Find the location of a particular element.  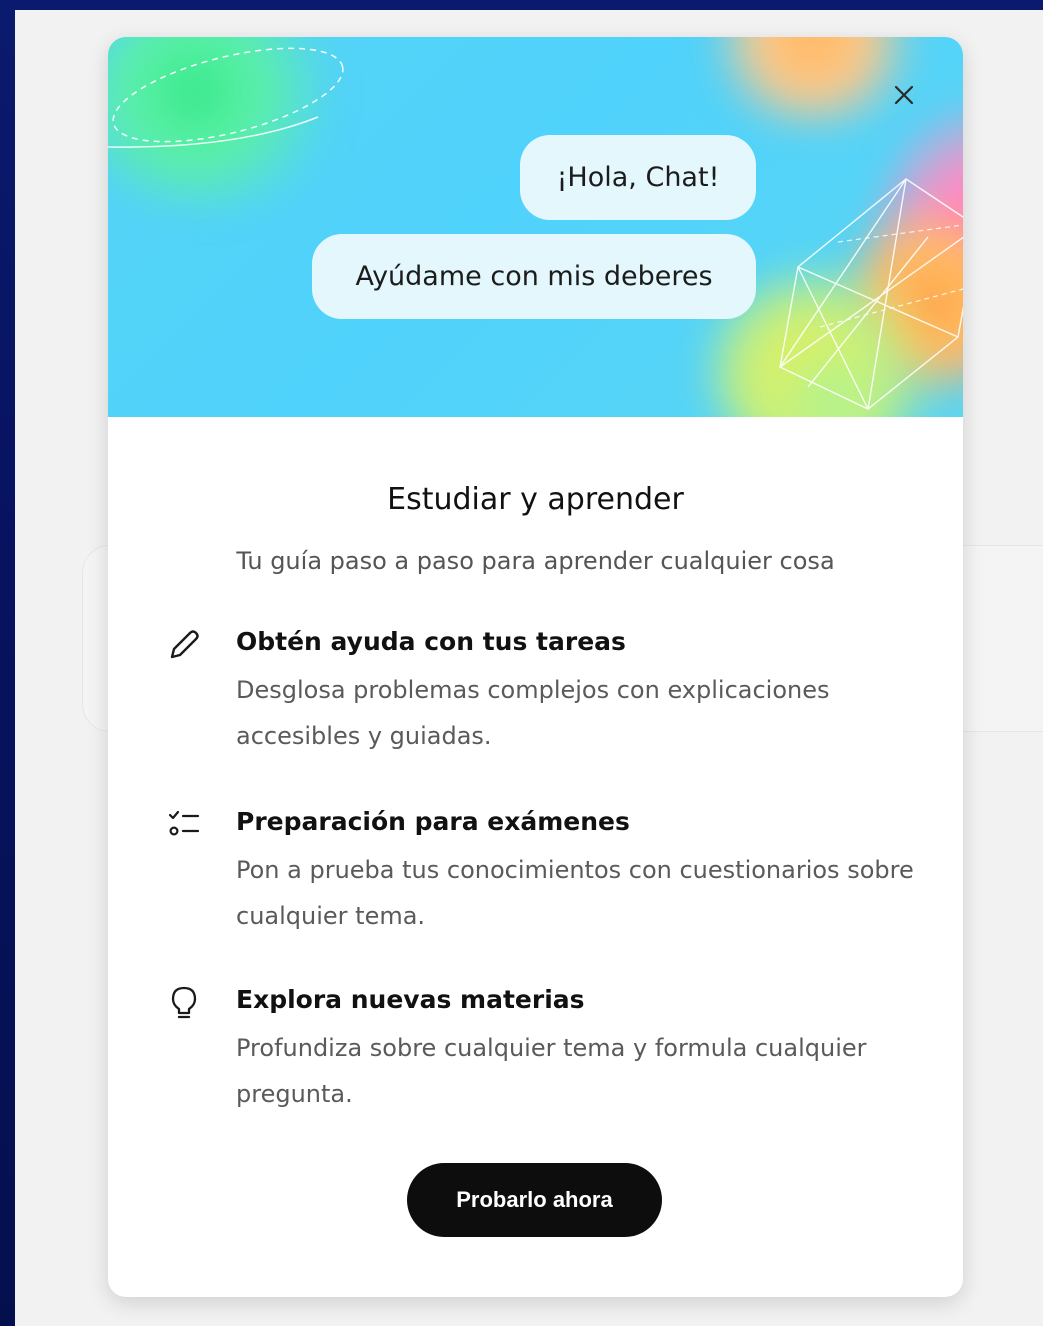

chat-bubble-request: Ayúdame con mis deberes is located at coordinates (534, 276).